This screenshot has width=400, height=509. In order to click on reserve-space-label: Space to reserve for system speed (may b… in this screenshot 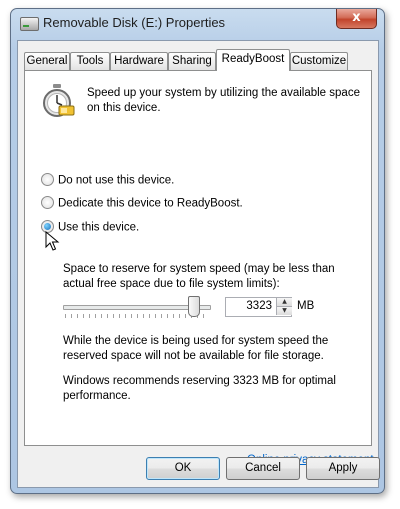, I will do `click(199, 276)`.